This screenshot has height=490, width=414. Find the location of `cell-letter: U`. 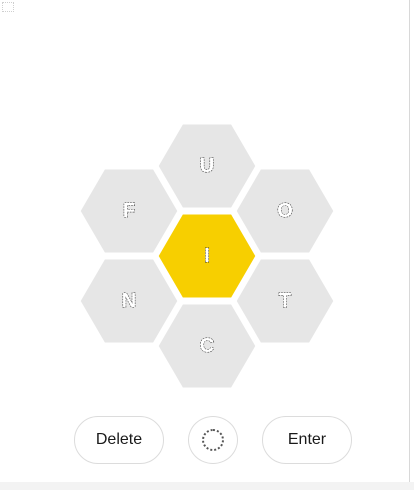

cell-letter: U is located at coordinates (207, 166).